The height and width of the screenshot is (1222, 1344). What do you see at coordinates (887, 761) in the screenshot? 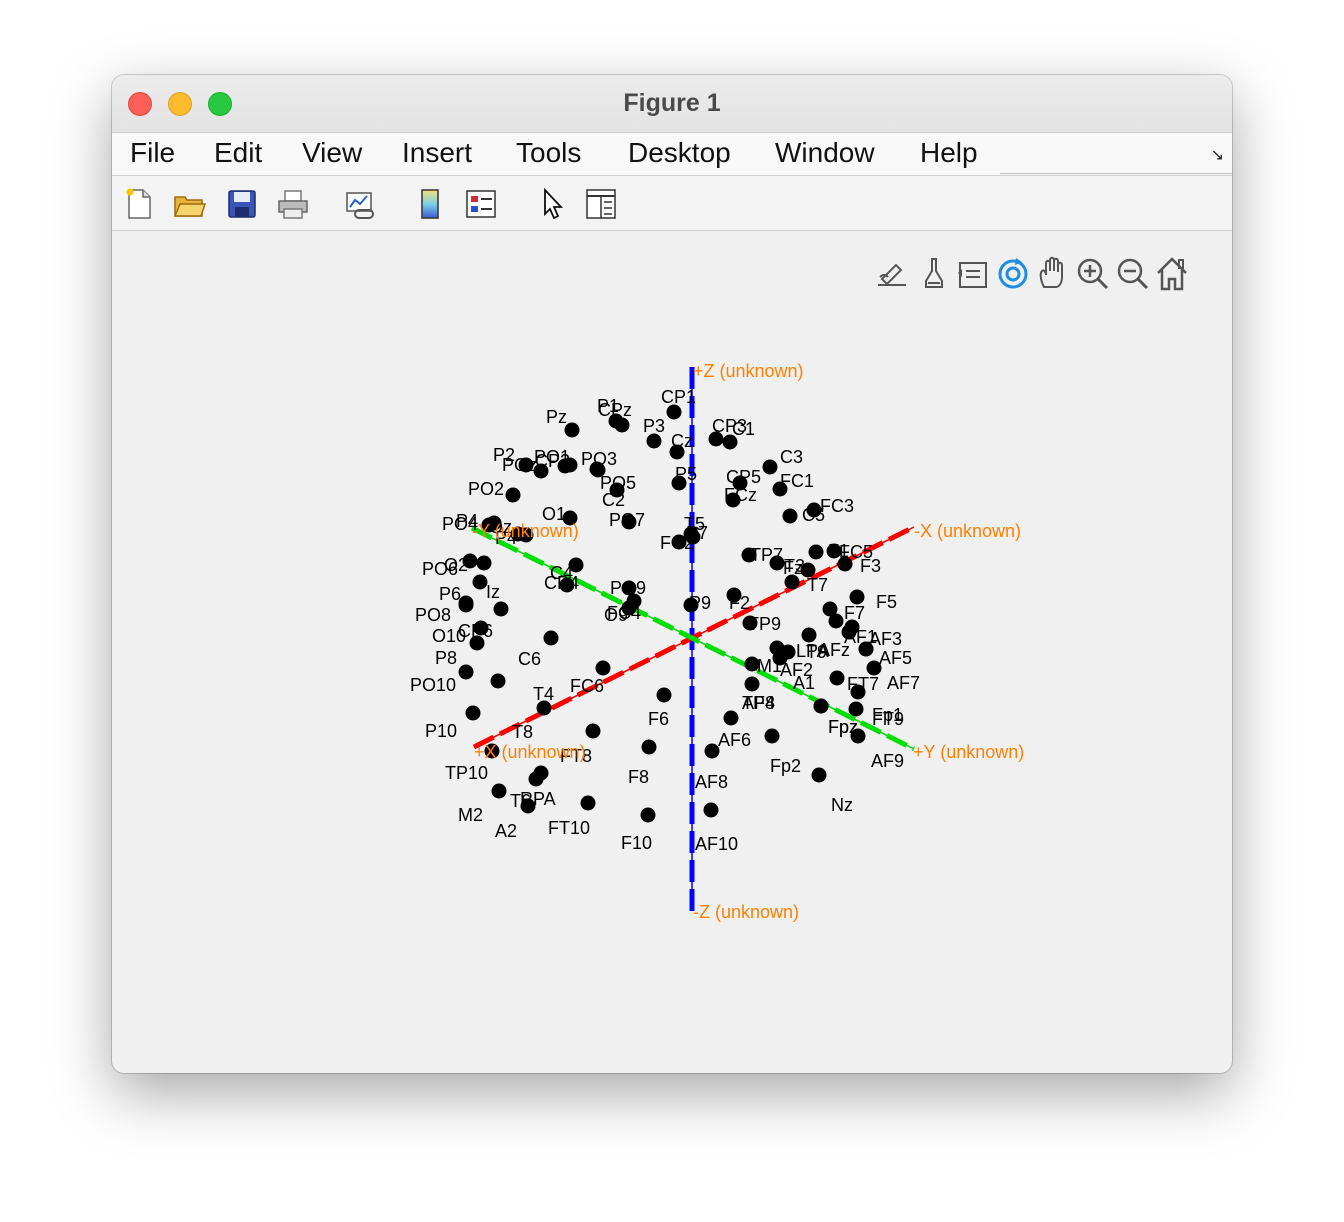
I see `electrode-label: AF9` at bounding box center [887, 761].